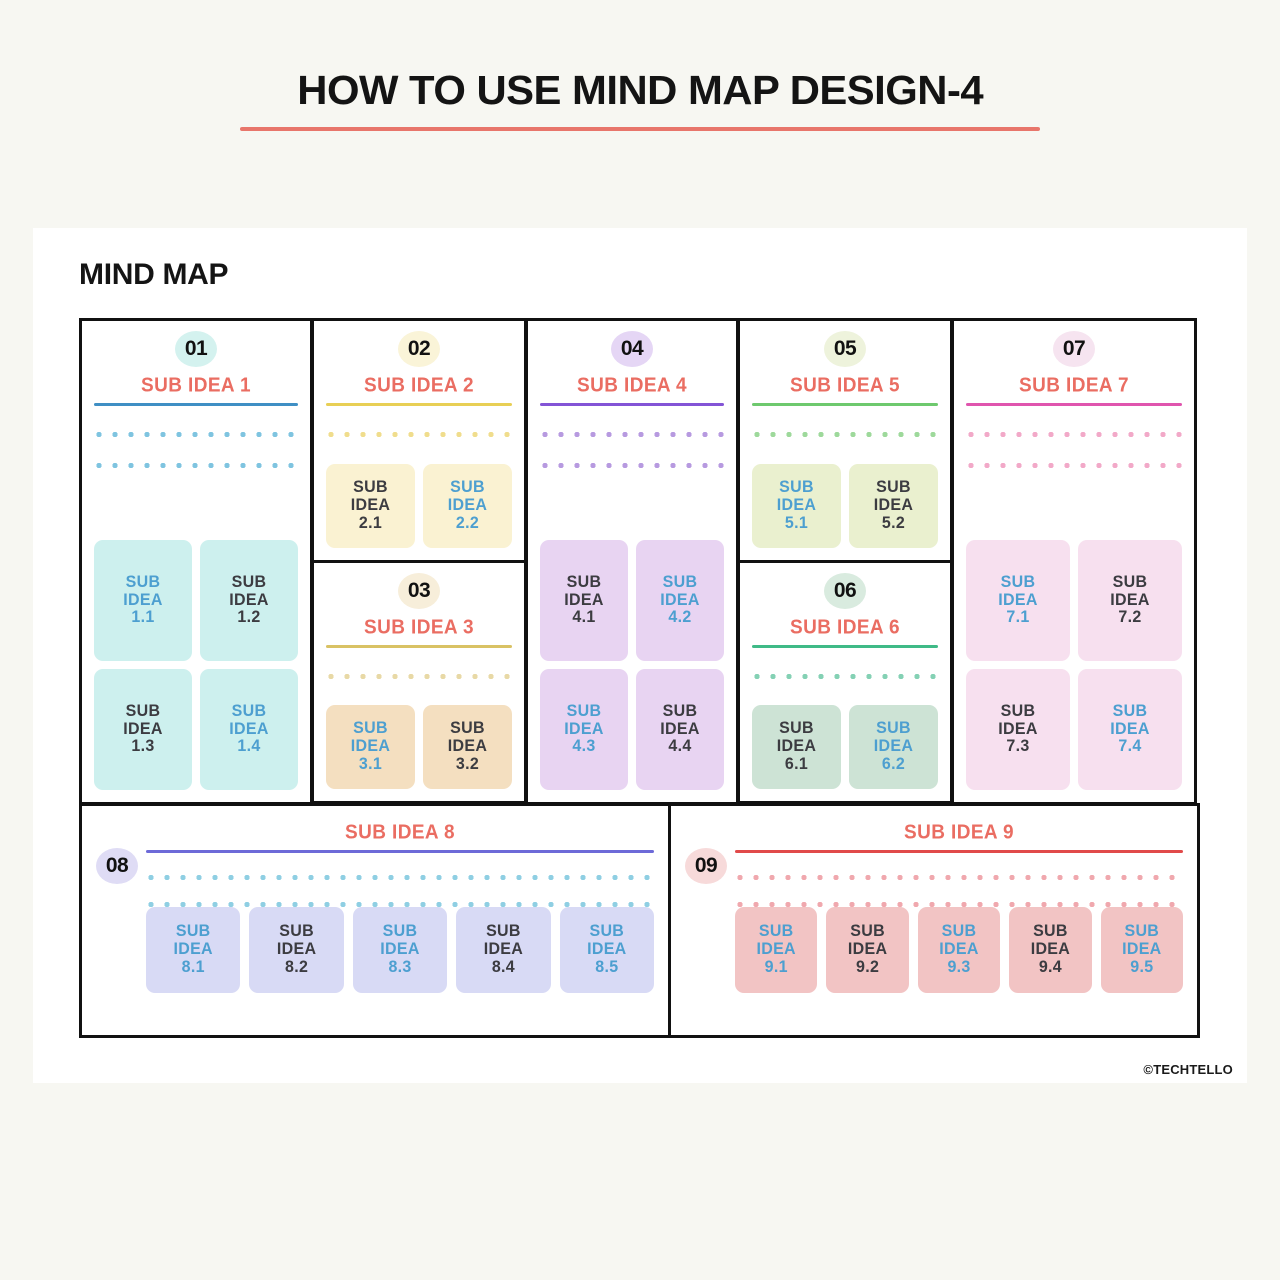 The width and height of the screenshot is (1280, 1280). I want to click on sub-idea-line: 1.2, so click(249, 617).